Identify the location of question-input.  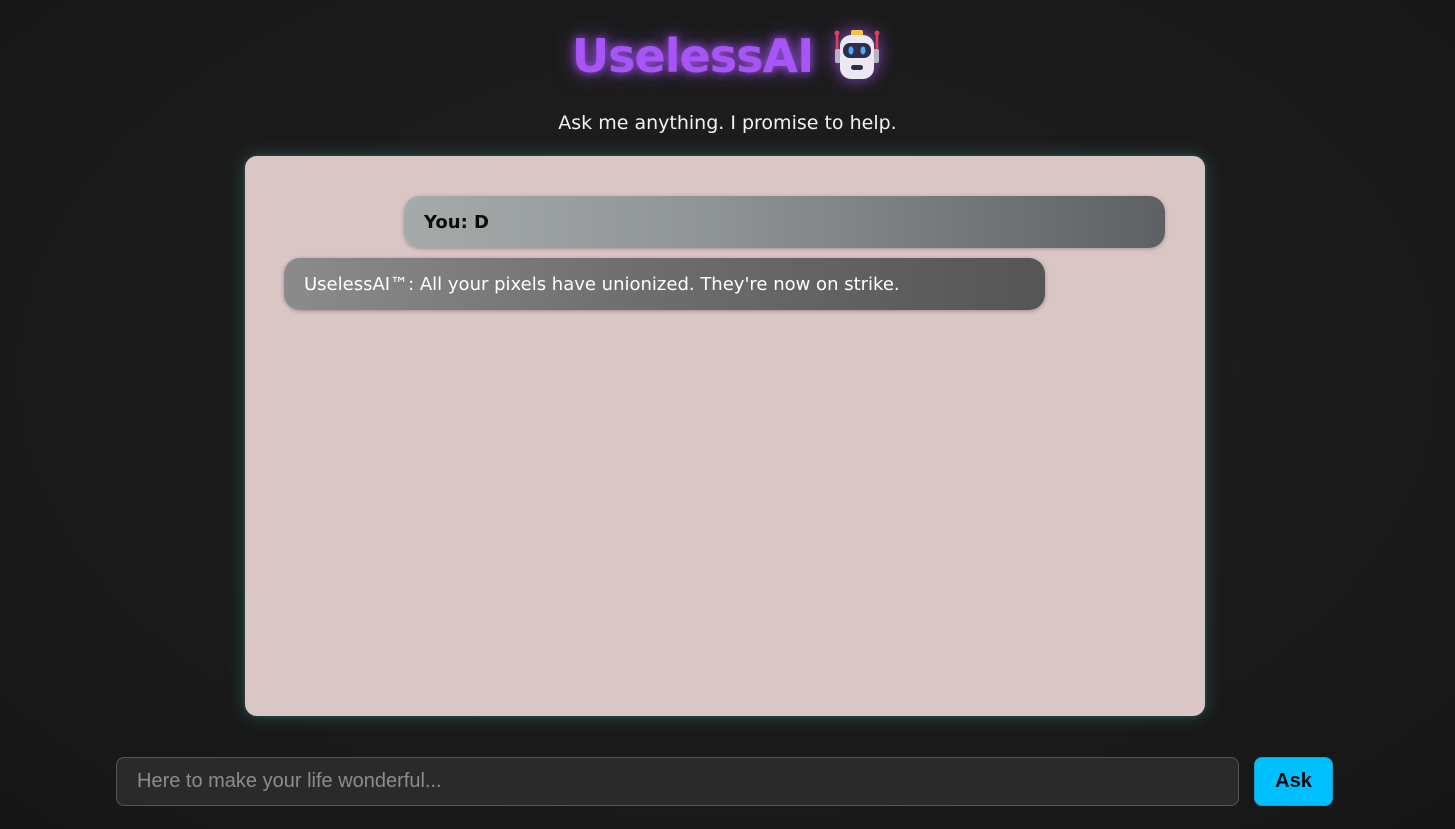
(677, 781).